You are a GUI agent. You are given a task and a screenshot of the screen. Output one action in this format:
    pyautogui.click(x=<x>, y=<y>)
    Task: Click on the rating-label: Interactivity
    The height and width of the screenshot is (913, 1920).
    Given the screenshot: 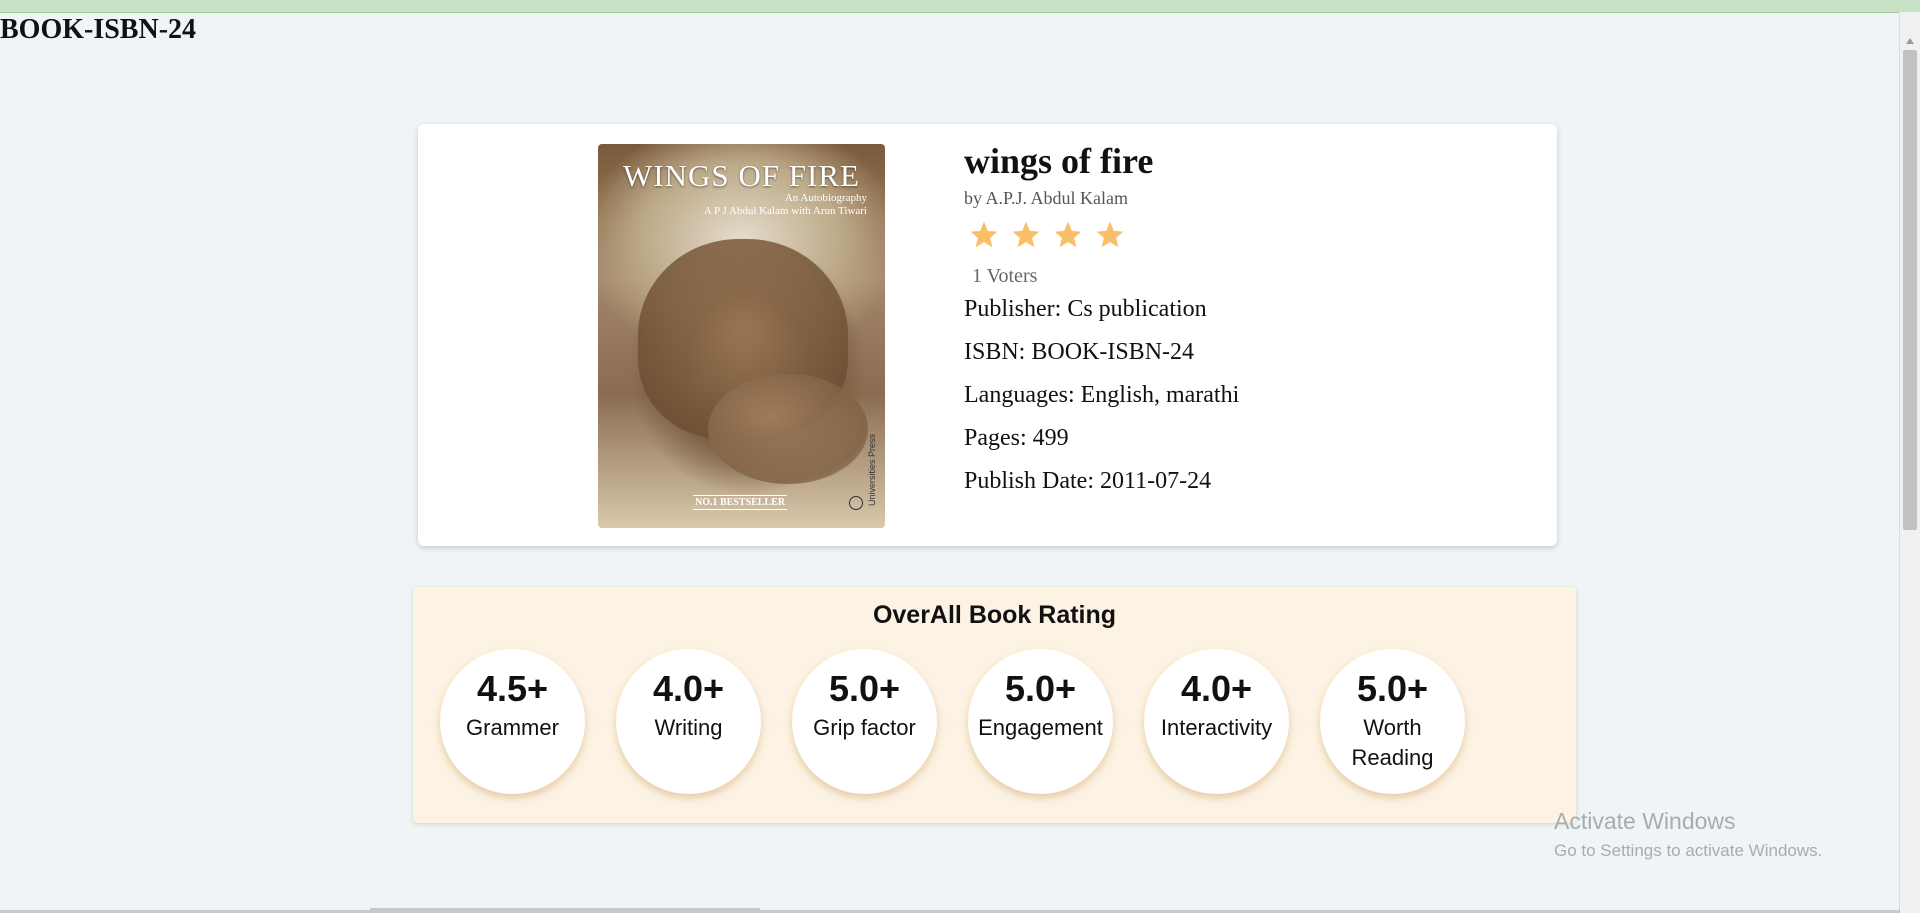 What is the action you would take?
    pyautogui.click(x=1216, y=727)
    